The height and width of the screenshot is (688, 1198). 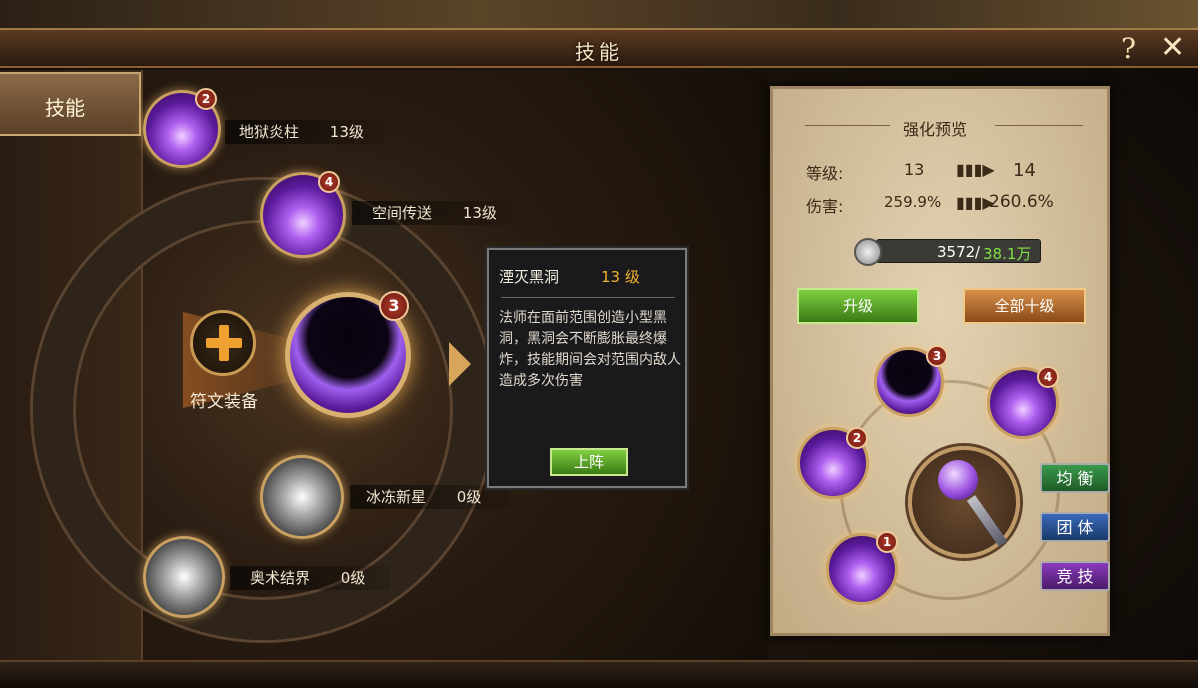 I want to click on loadout-badge: 4, so click(x=1048, y=377).